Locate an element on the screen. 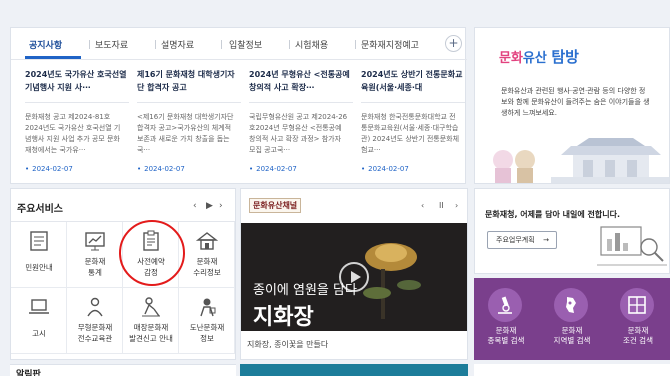 This screenshot has width=670, height=376. arrow-right-icon: → is located at coordinates (546, 240).